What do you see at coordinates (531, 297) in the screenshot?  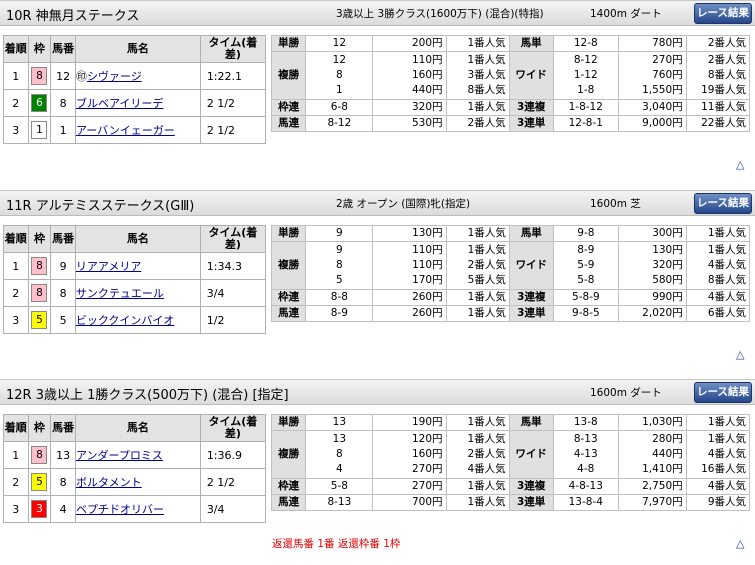 I see `bet-type-label: 3連複` at bounding box center [531, 297].